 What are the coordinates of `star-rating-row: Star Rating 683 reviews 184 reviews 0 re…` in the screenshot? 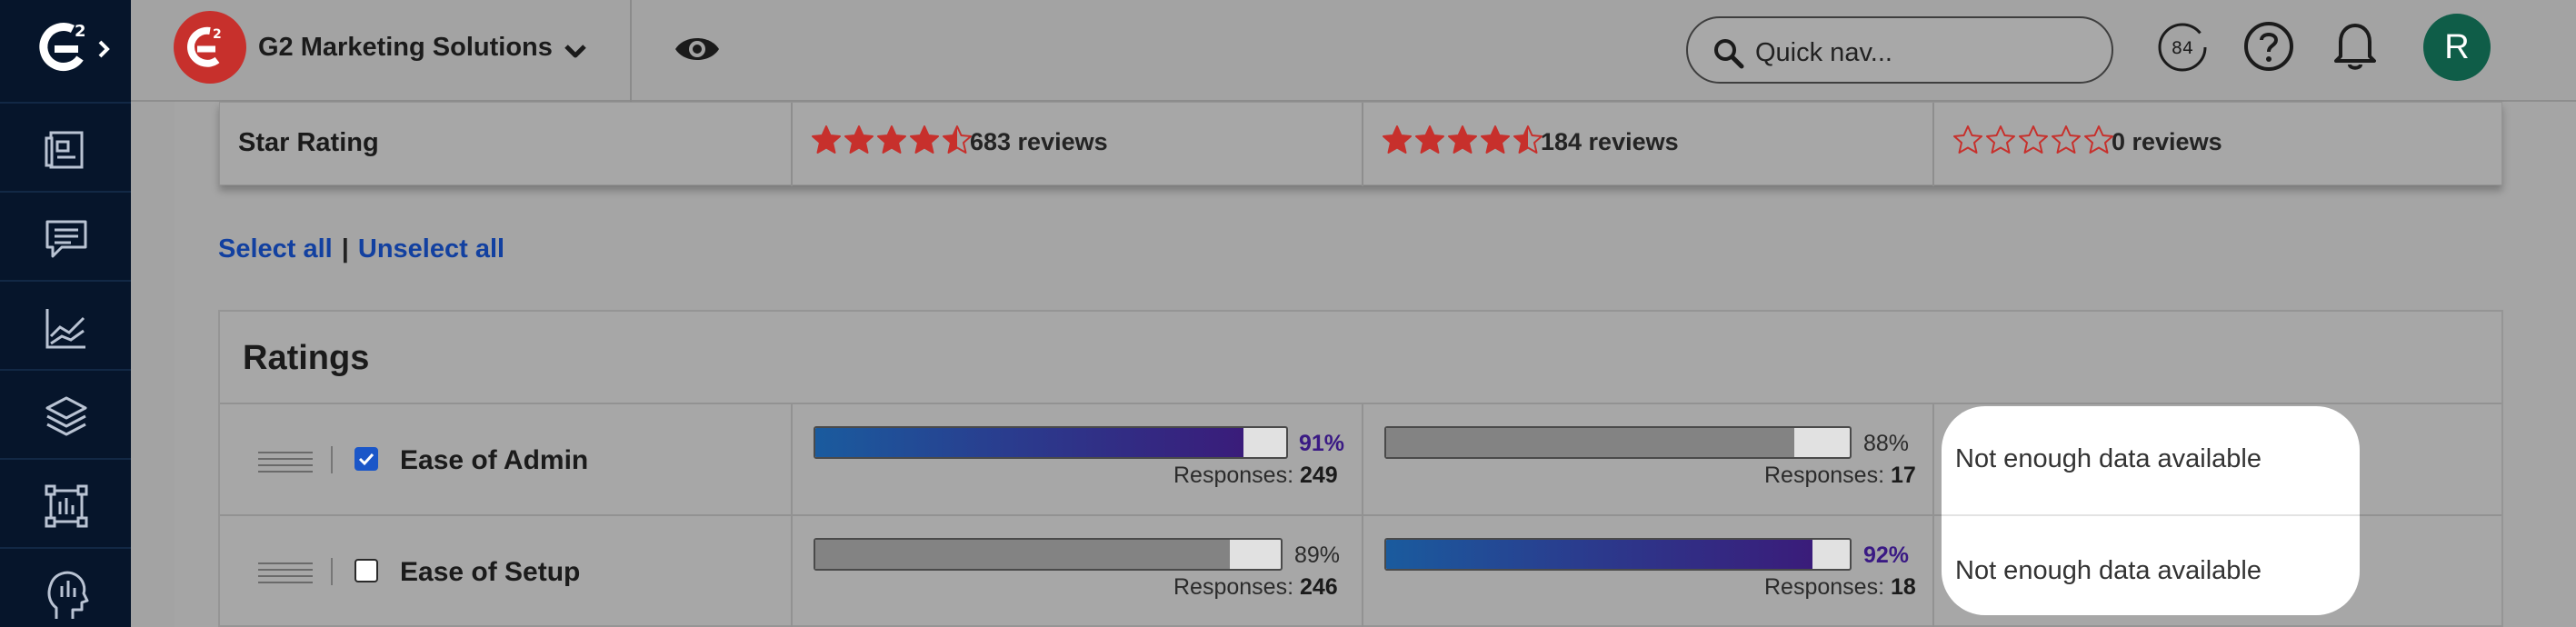 It's located at (1360, 144).